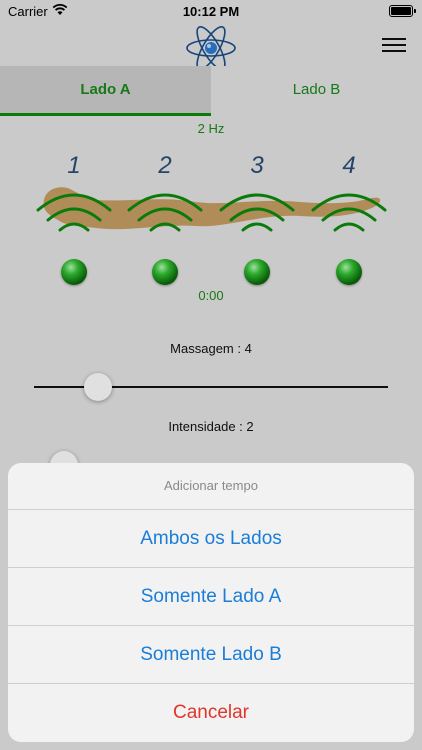 The width and height of the screenshot is (422, 750). What do you see at coordinates (211, 486) in the screenshot?
I see `sheet-title: Adicionar tempo` at bounding box center [211, 486].